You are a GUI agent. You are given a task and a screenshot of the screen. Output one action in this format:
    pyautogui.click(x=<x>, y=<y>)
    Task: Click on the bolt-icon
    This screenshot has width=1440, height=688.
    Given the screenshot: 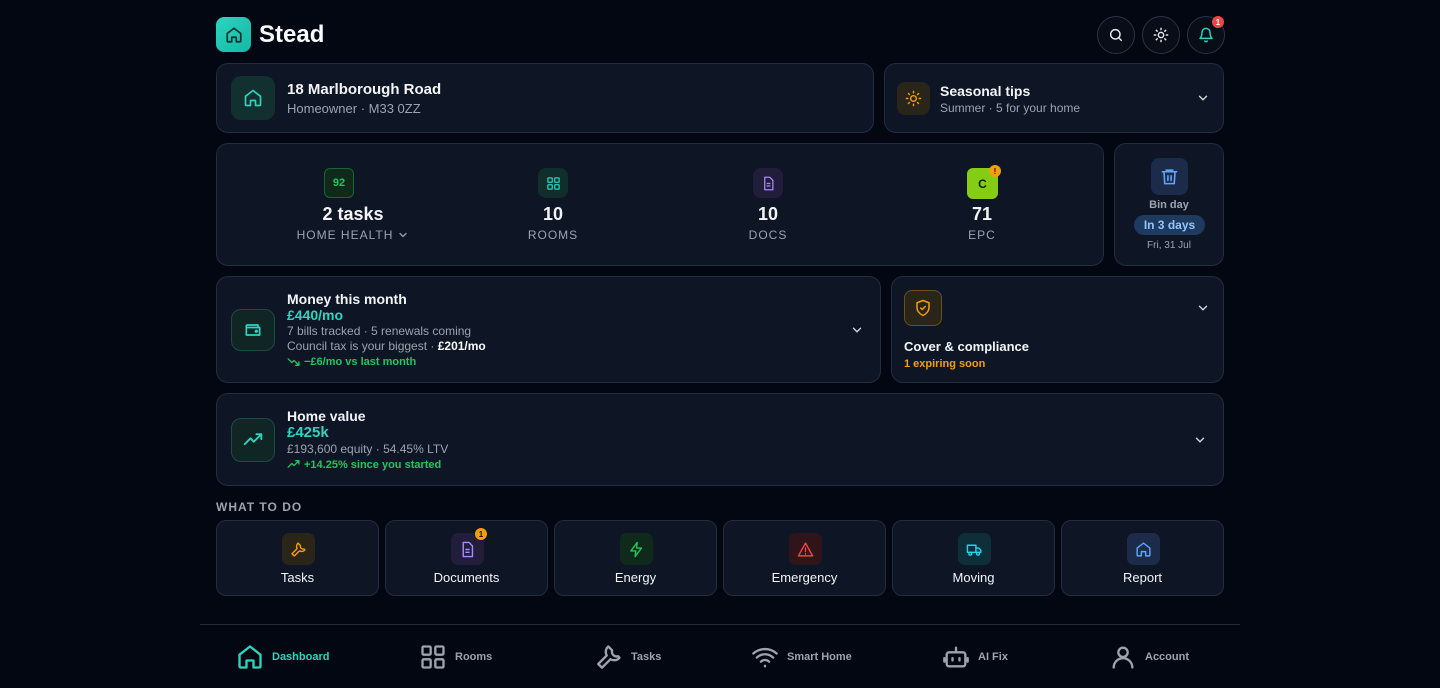 What is the action you would take?
    pyautogui.click(x=636, y=549)
    